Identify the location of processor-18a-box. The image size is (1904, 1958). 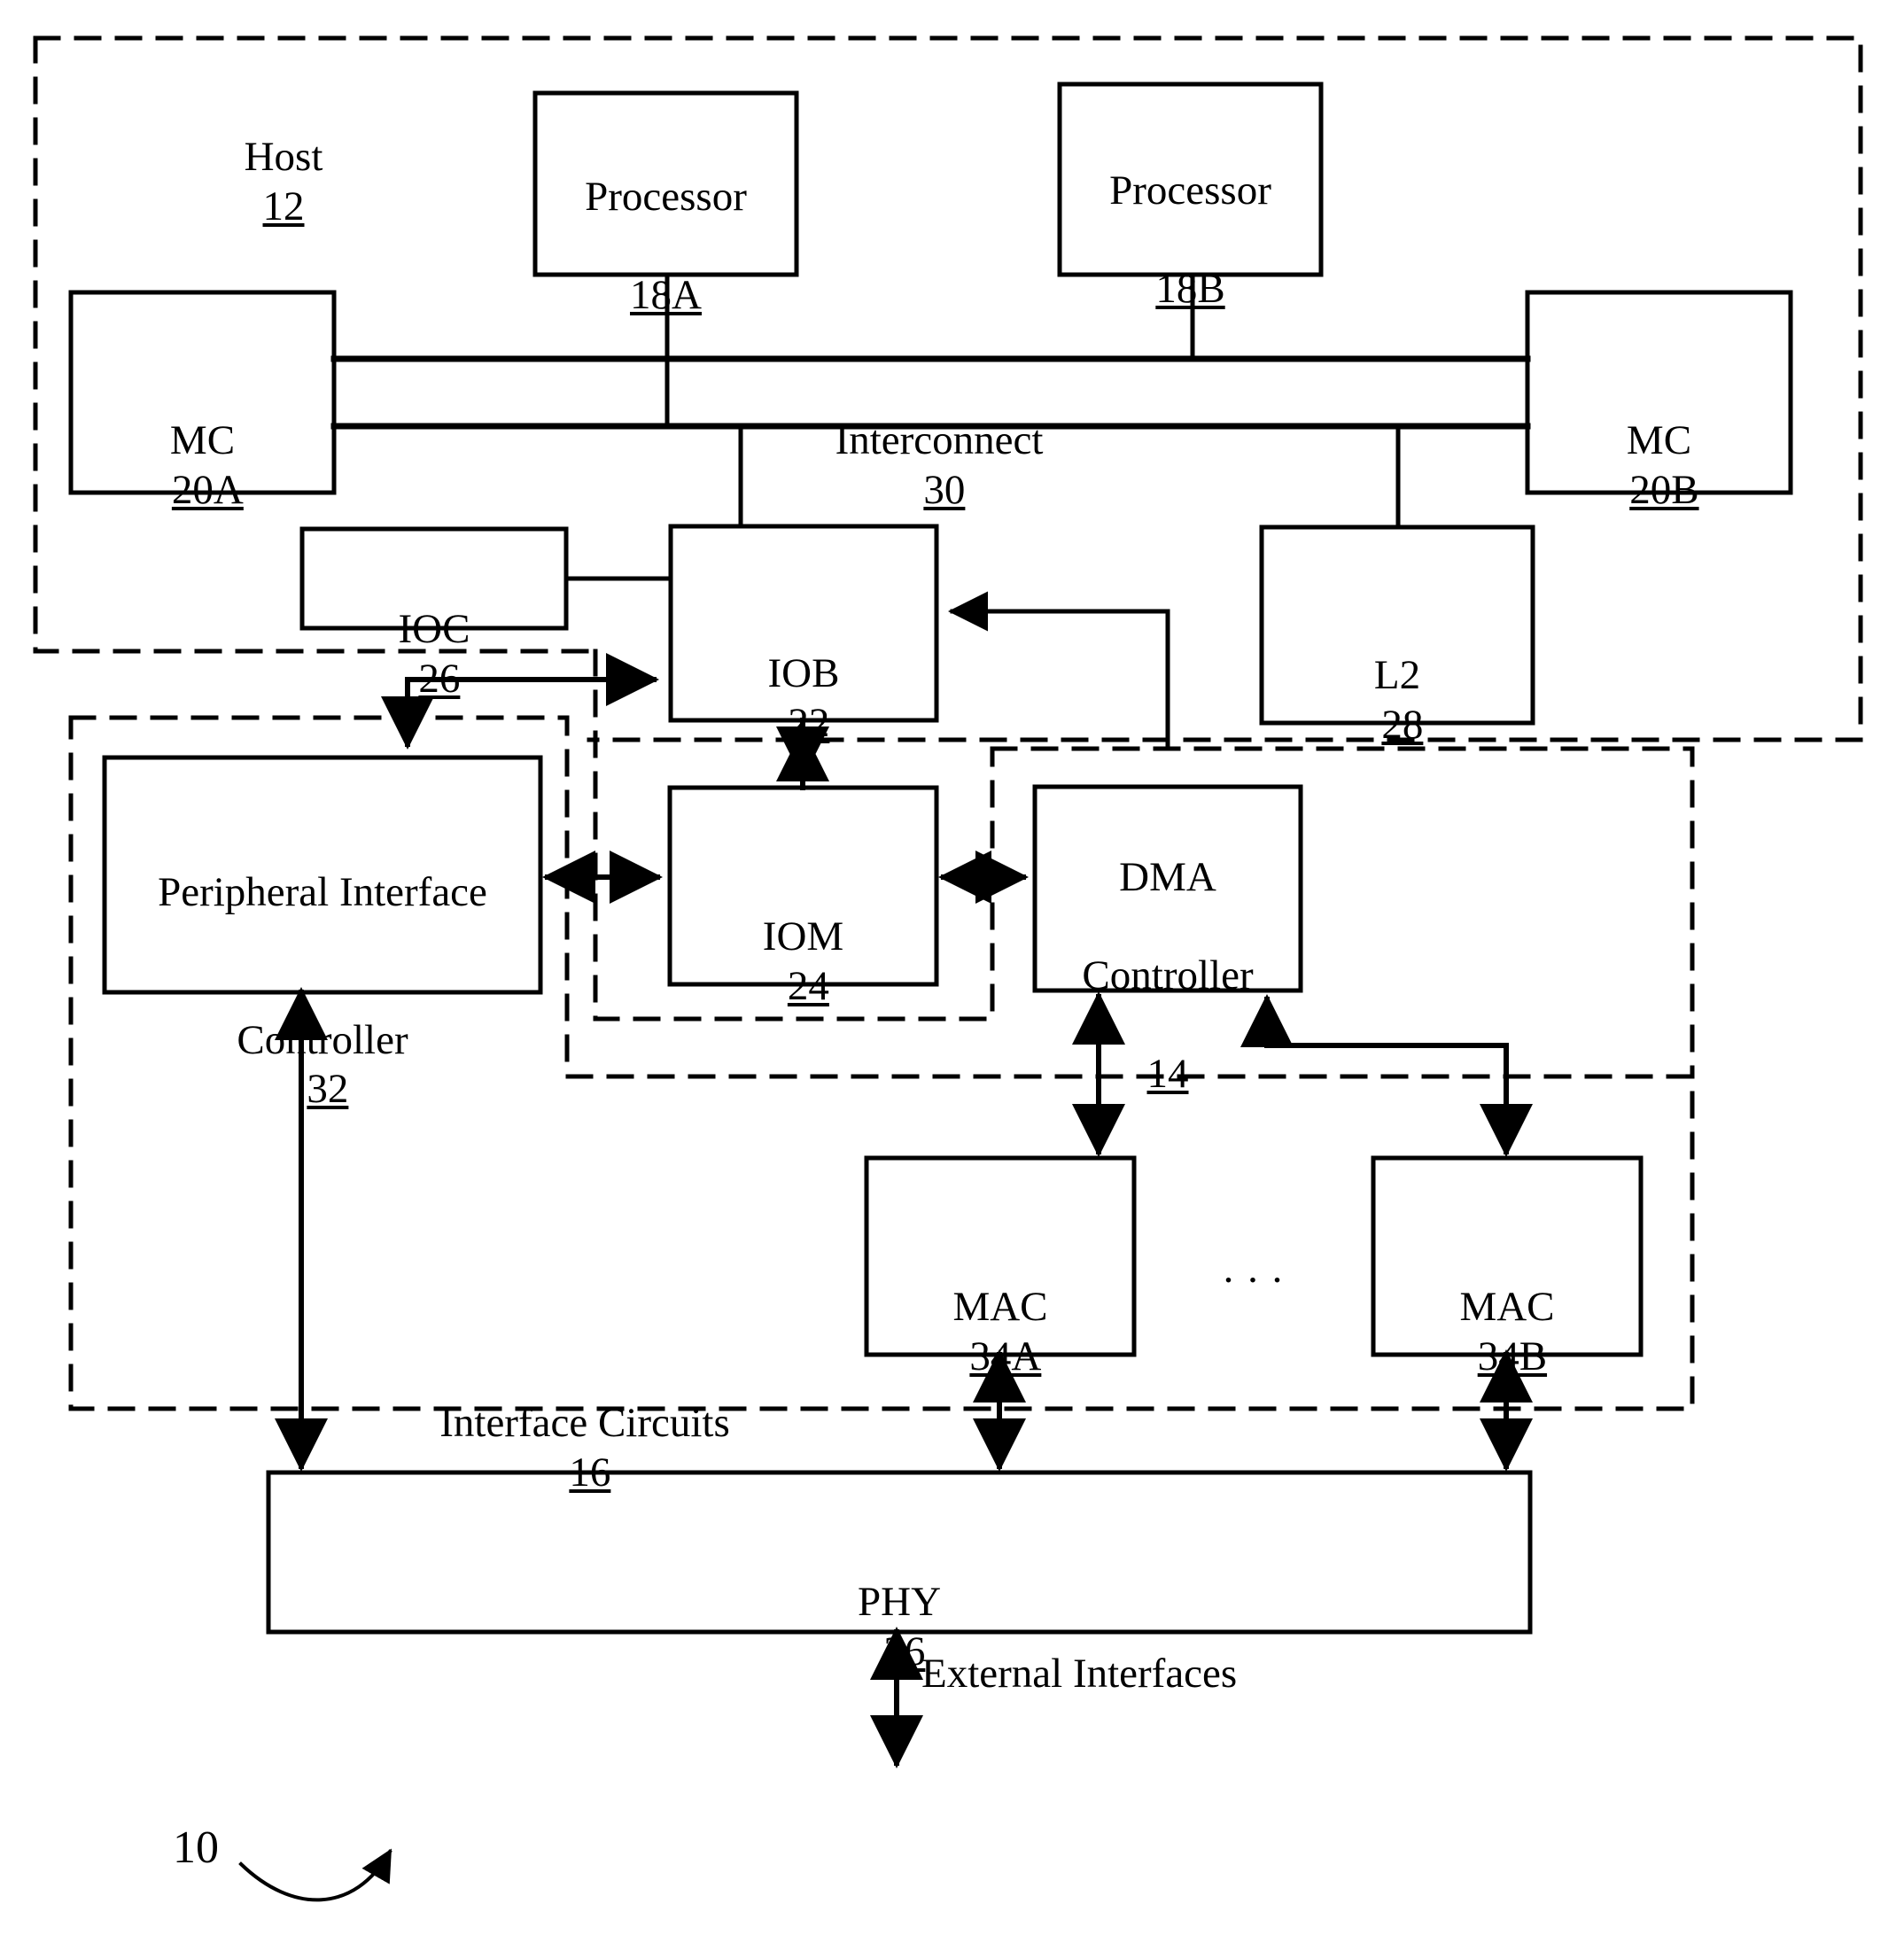
(665, 183).